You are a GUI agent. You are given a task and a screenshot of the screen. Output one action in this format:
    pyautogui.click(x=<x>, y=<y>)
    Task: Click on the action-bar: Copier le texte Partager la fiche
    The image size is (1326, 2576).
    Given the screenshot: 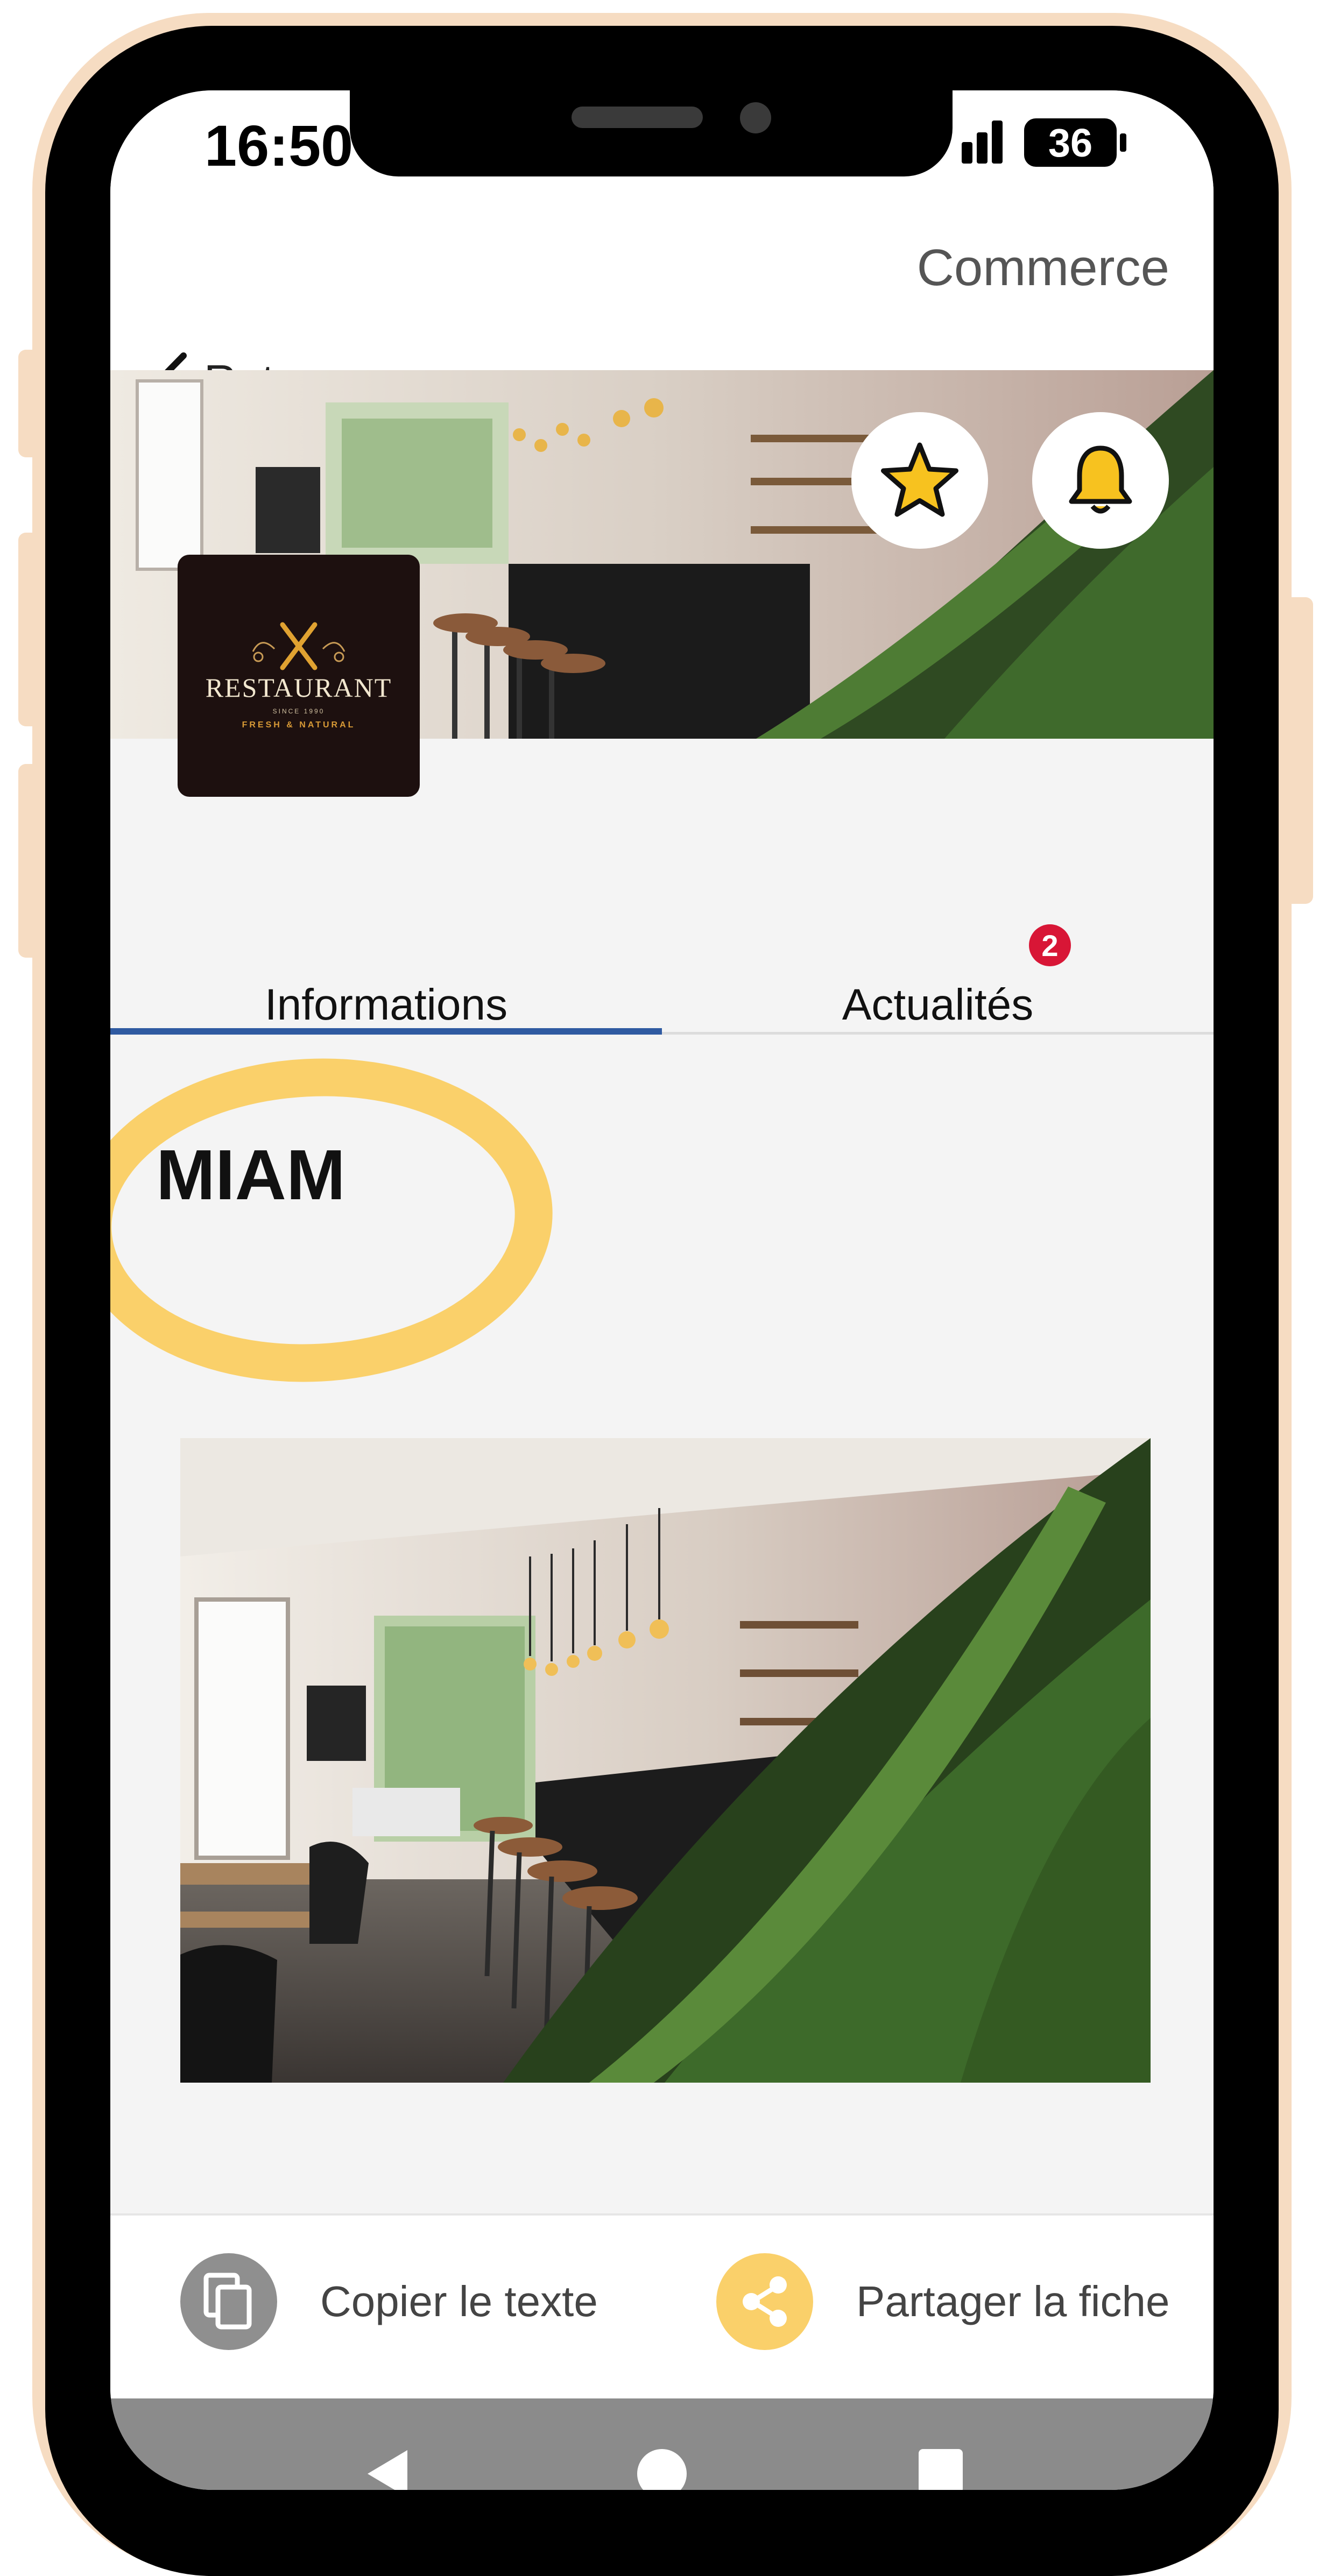 What is the action you would take?
    pyautogui.click(x=662, y=2305)
    